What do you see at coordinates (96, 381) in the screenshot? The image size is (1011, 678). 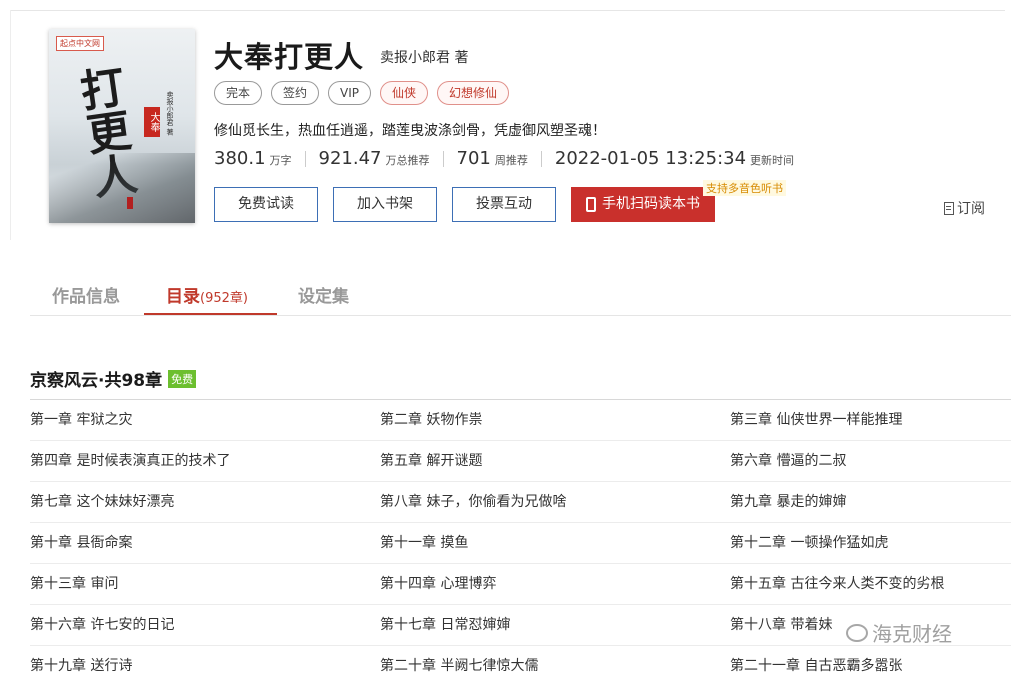 I see `volume-title: 京察风云·共98章` at bounding box center [96, 381].